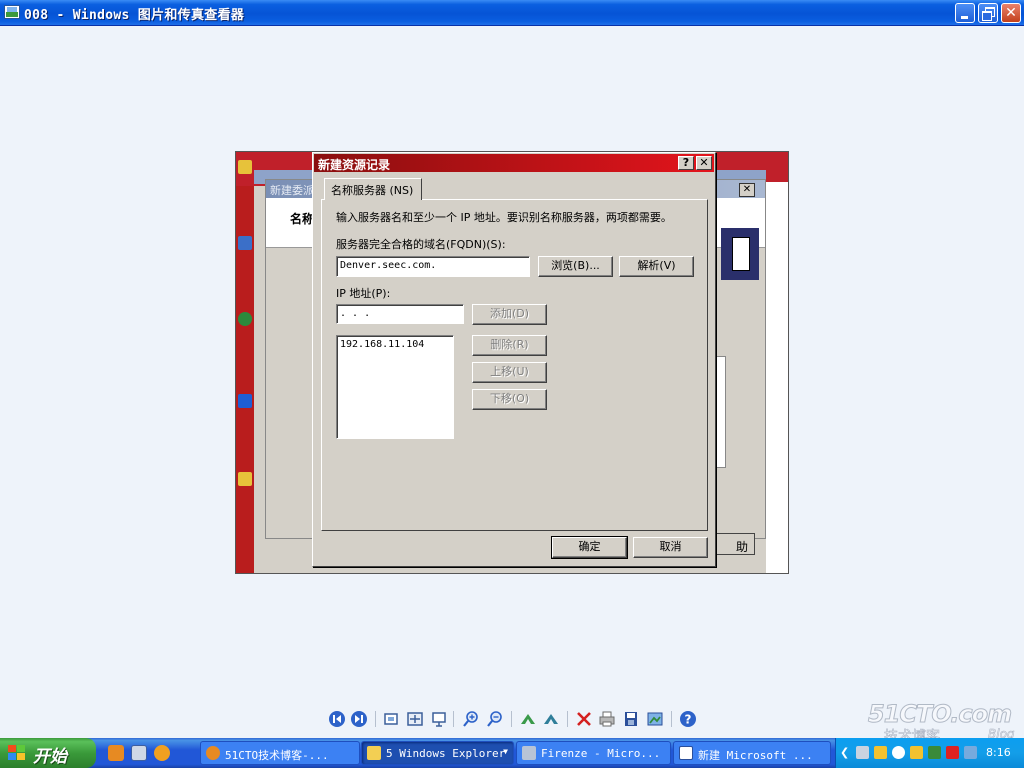 This screenshot has width=1024, height=768. Describe the element at coordinates (17, 753) in the screenshot. I see `windows-flag-icon` at that location.